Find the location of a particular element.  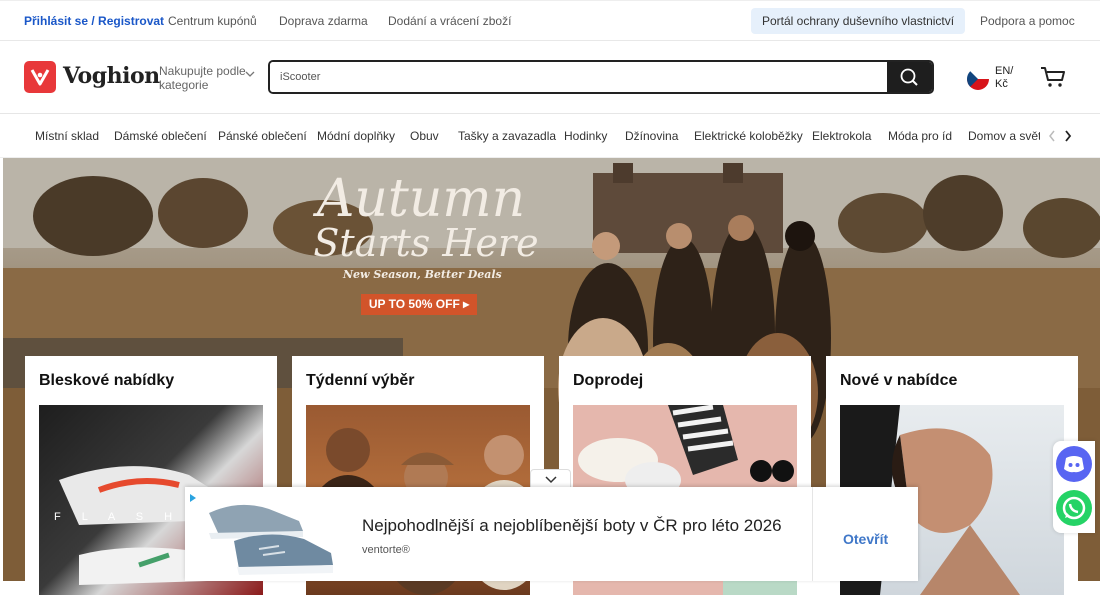

discord-icon is located at coordinates (1074, 464).